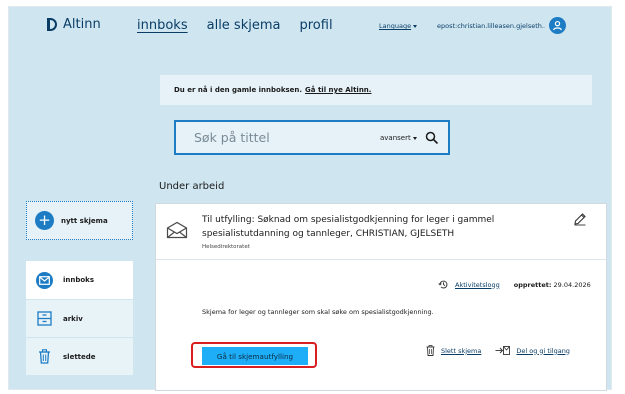 The width and height of the screenshot is (625, 394). Describe the element at coordinates (443, 284) in the screenshot. I see `history-icon` at that location.